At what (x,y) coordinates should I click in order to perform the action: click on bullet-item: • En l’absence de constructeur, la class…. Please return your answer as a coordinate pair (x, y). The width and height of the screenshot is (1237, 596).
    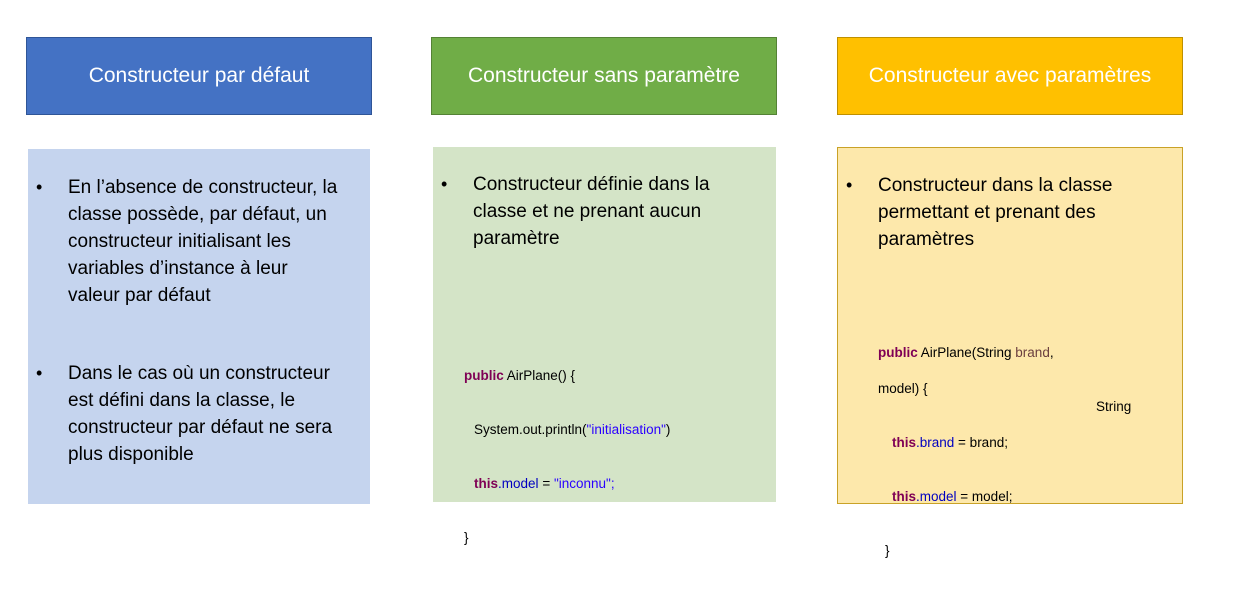
    Looking at the image, I should click on (186, 241).